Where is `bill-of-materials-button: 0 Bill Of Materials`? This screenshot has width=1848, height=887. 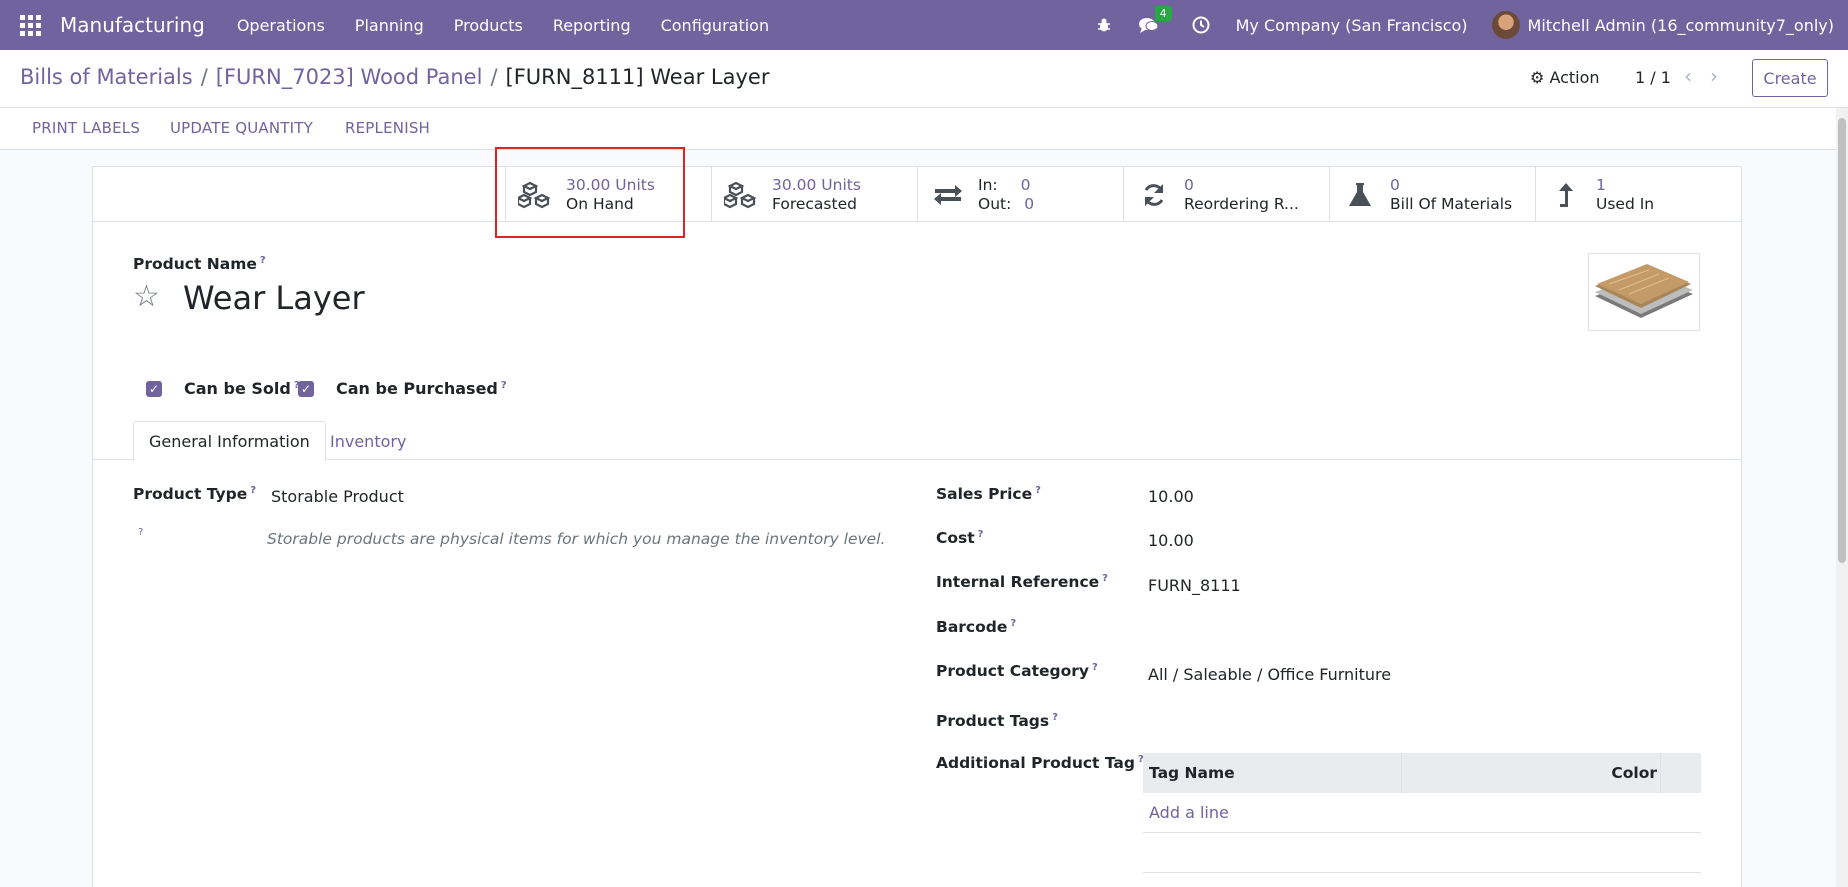
bill-of-materials-button: 0 Bill Of Materials is located at coordinates (1432, 194).